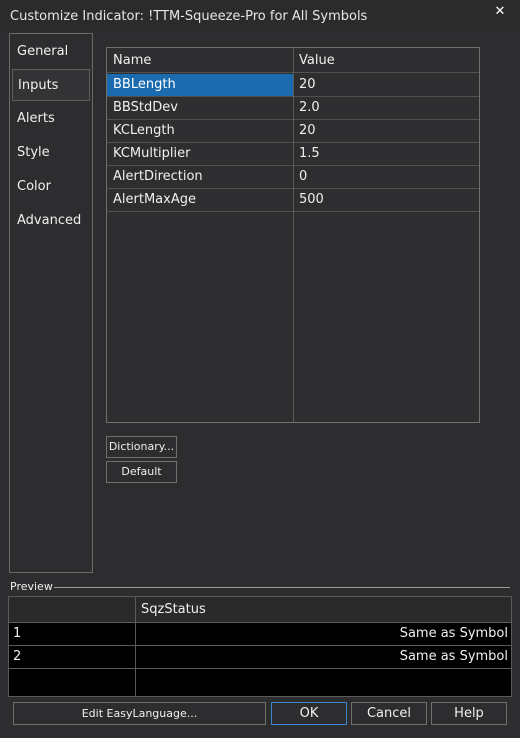 This screenshot has height=738, width=520. I want to click on input-name: AlertDirection, so click(200, 177).